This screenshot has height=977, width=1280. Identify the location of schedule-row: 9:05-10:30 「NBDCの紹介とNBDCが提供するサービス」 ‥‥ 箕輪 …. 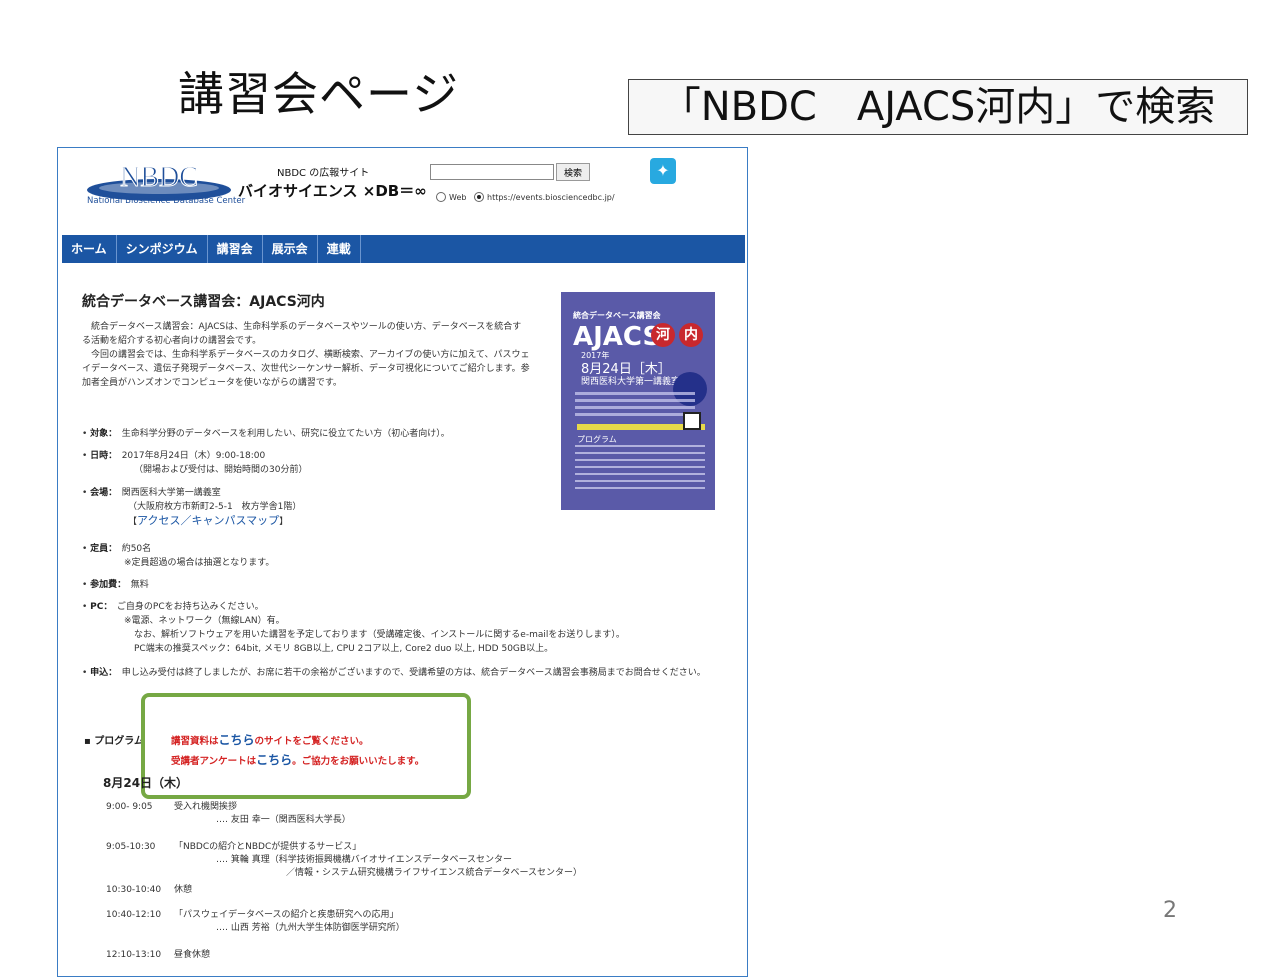
(344, 860).